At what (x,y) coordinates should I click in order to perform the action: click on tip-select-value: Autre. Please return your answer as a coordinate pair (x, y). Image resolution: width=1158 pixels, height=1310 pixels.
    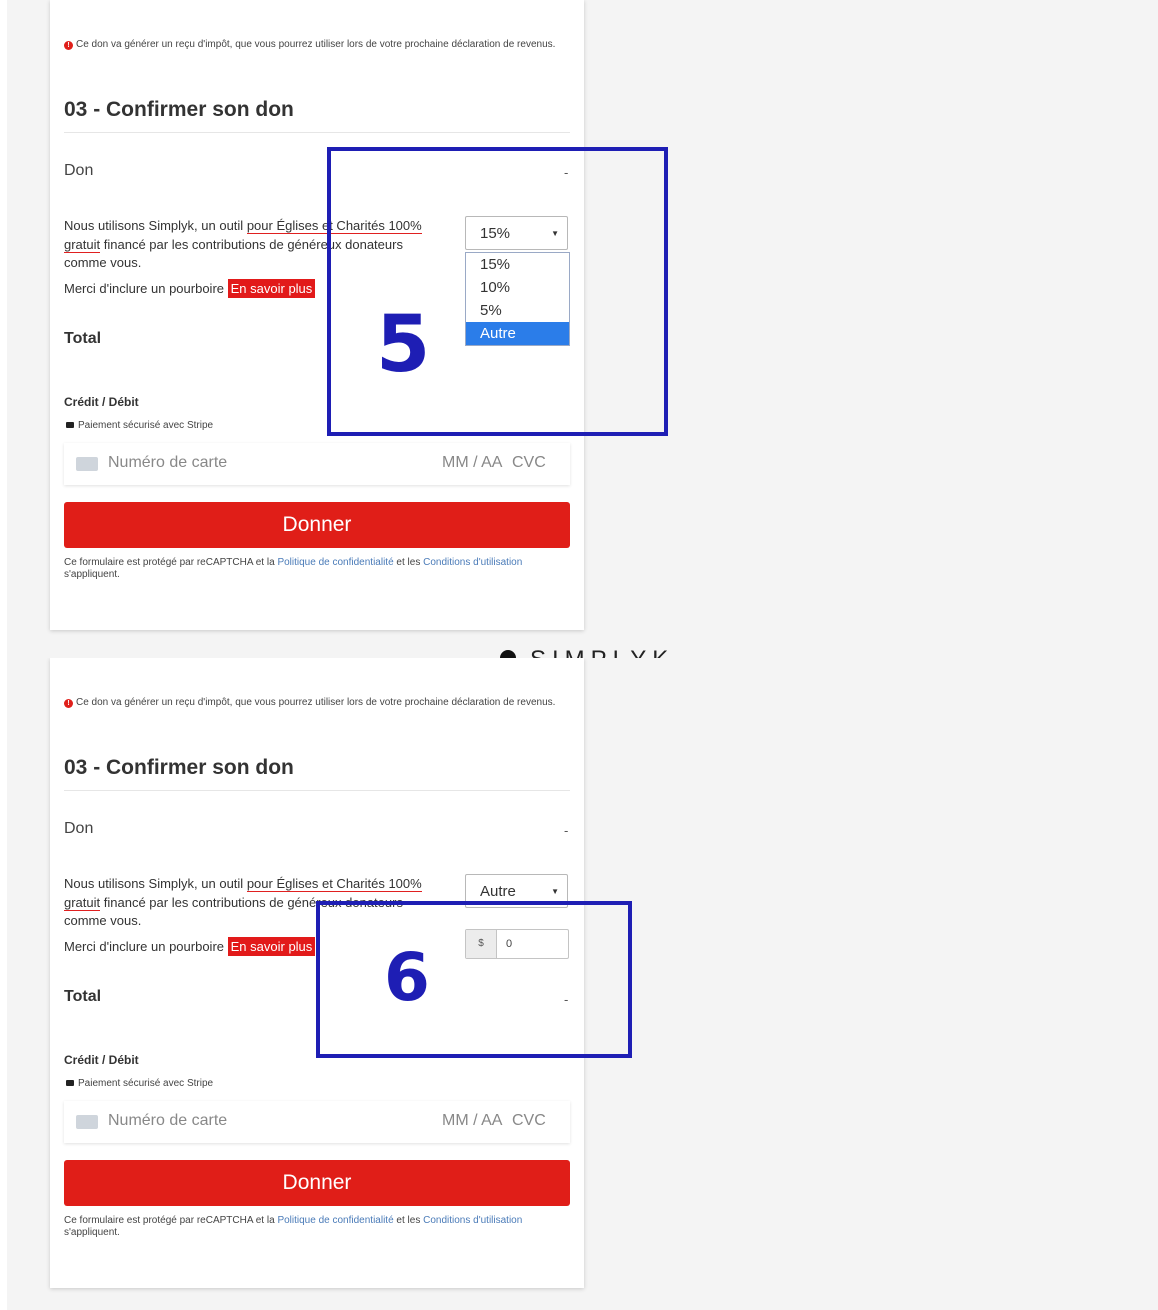
    Looking at the image, I should click on (498, 891).